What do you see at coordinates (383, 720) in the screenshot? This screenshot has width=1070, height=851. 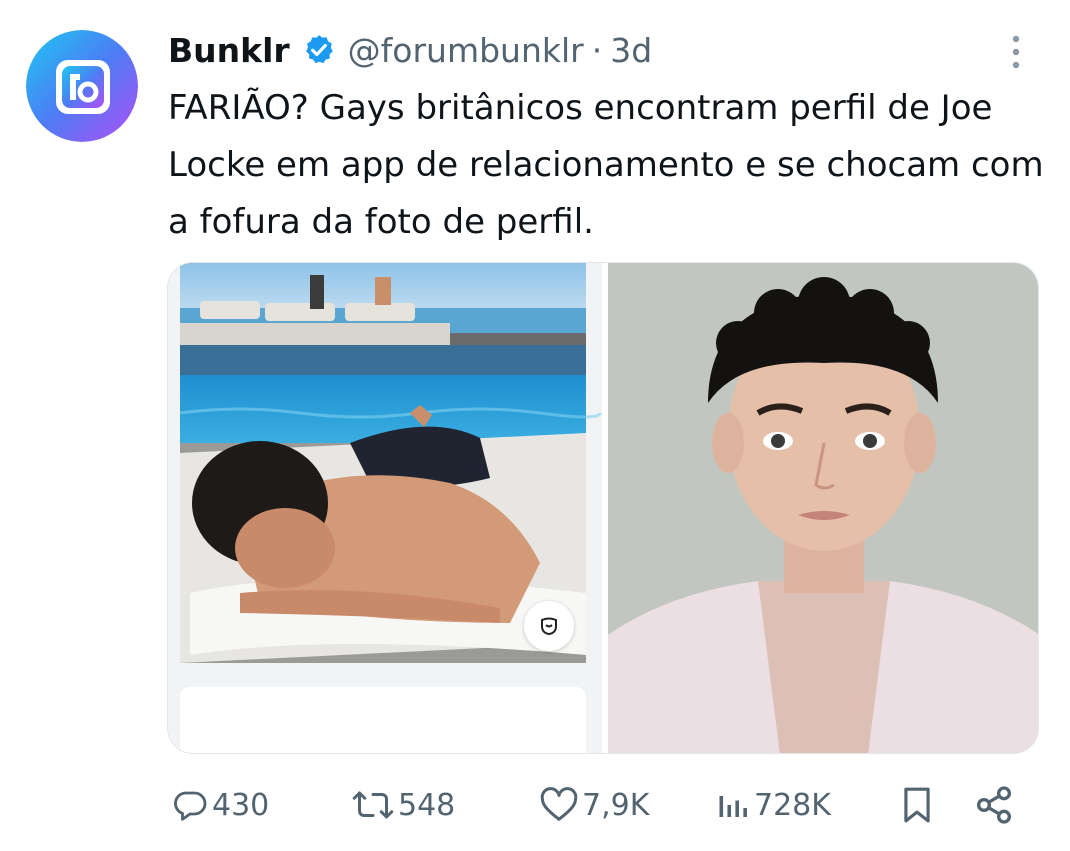 I see `caption-card` at bounding box center [383, 720].